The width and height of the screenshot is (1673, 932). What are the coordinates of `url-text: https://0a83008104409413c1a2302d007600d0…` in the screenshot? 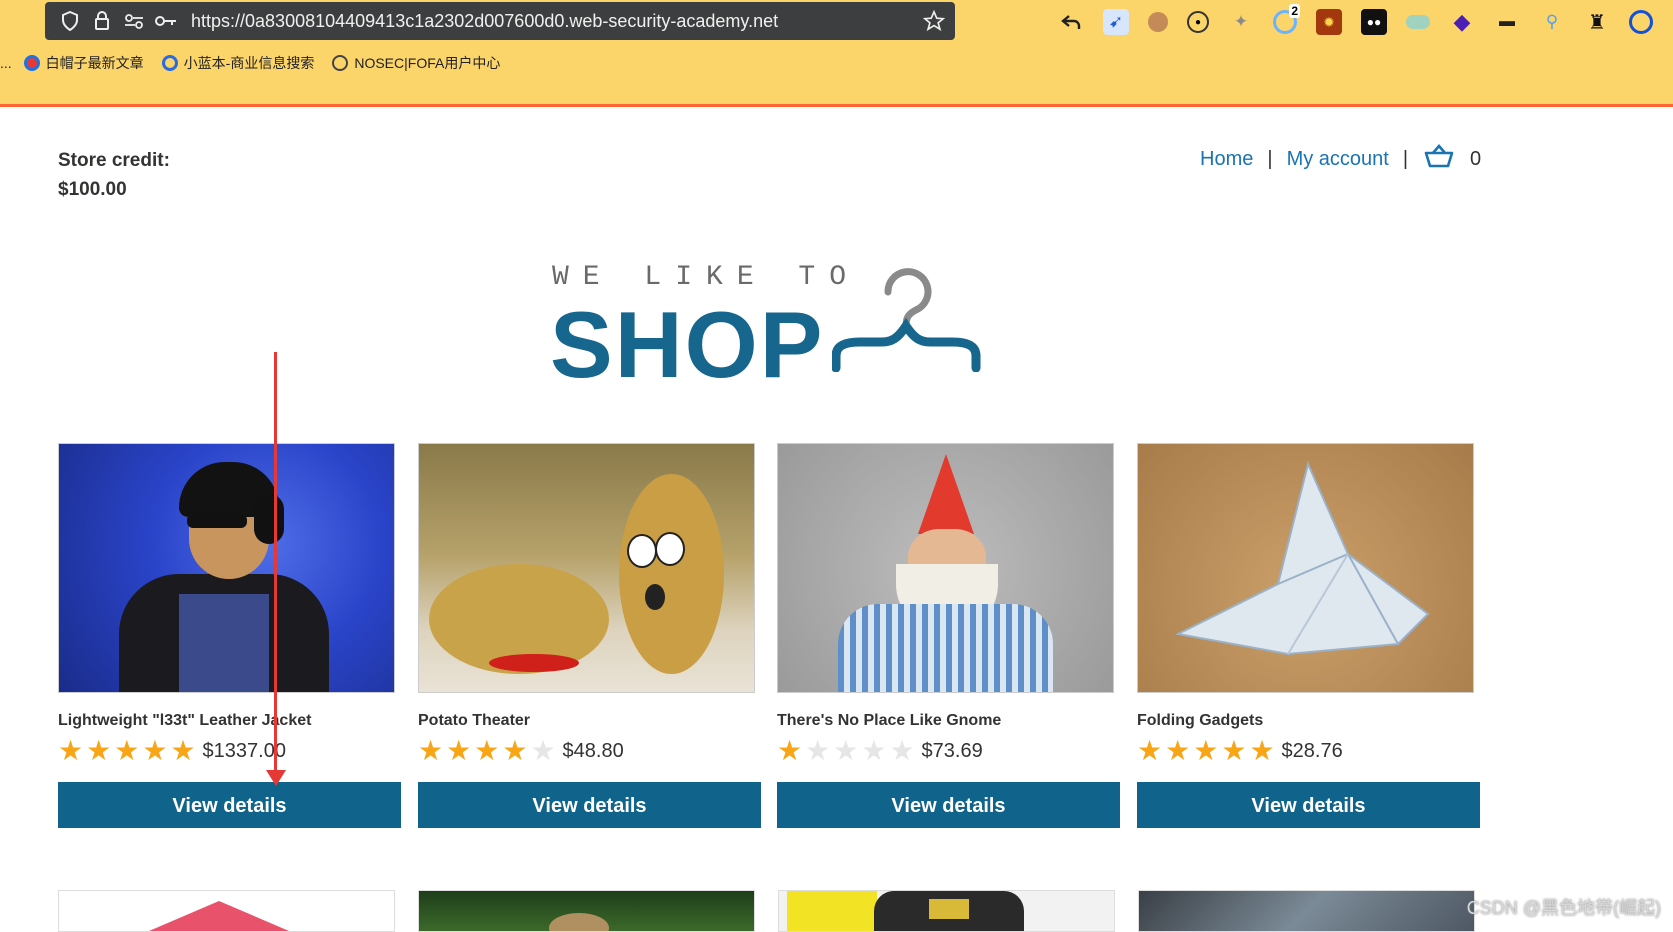 It's located at (484, 21).